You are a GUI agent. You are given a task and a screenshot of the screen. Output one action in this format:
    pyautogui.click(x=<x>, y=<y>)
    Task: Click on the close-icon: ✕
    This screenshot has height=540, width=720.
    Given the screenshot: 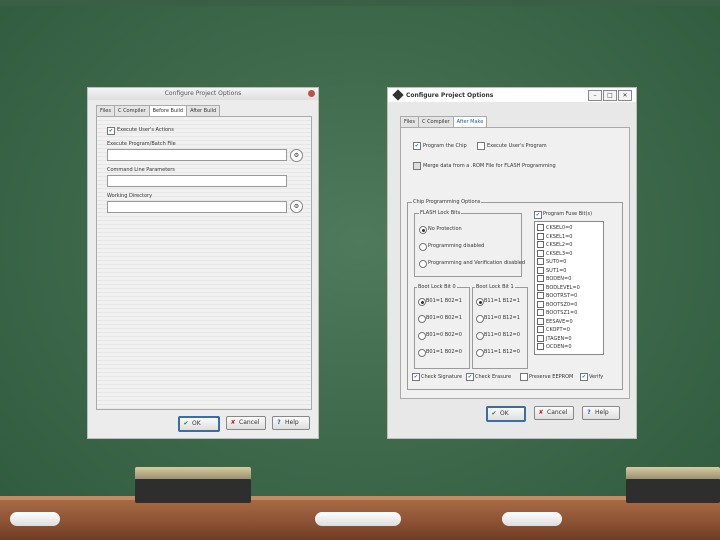 What is the action you would take?
    pyautogui.click(x=625, y=95)
    